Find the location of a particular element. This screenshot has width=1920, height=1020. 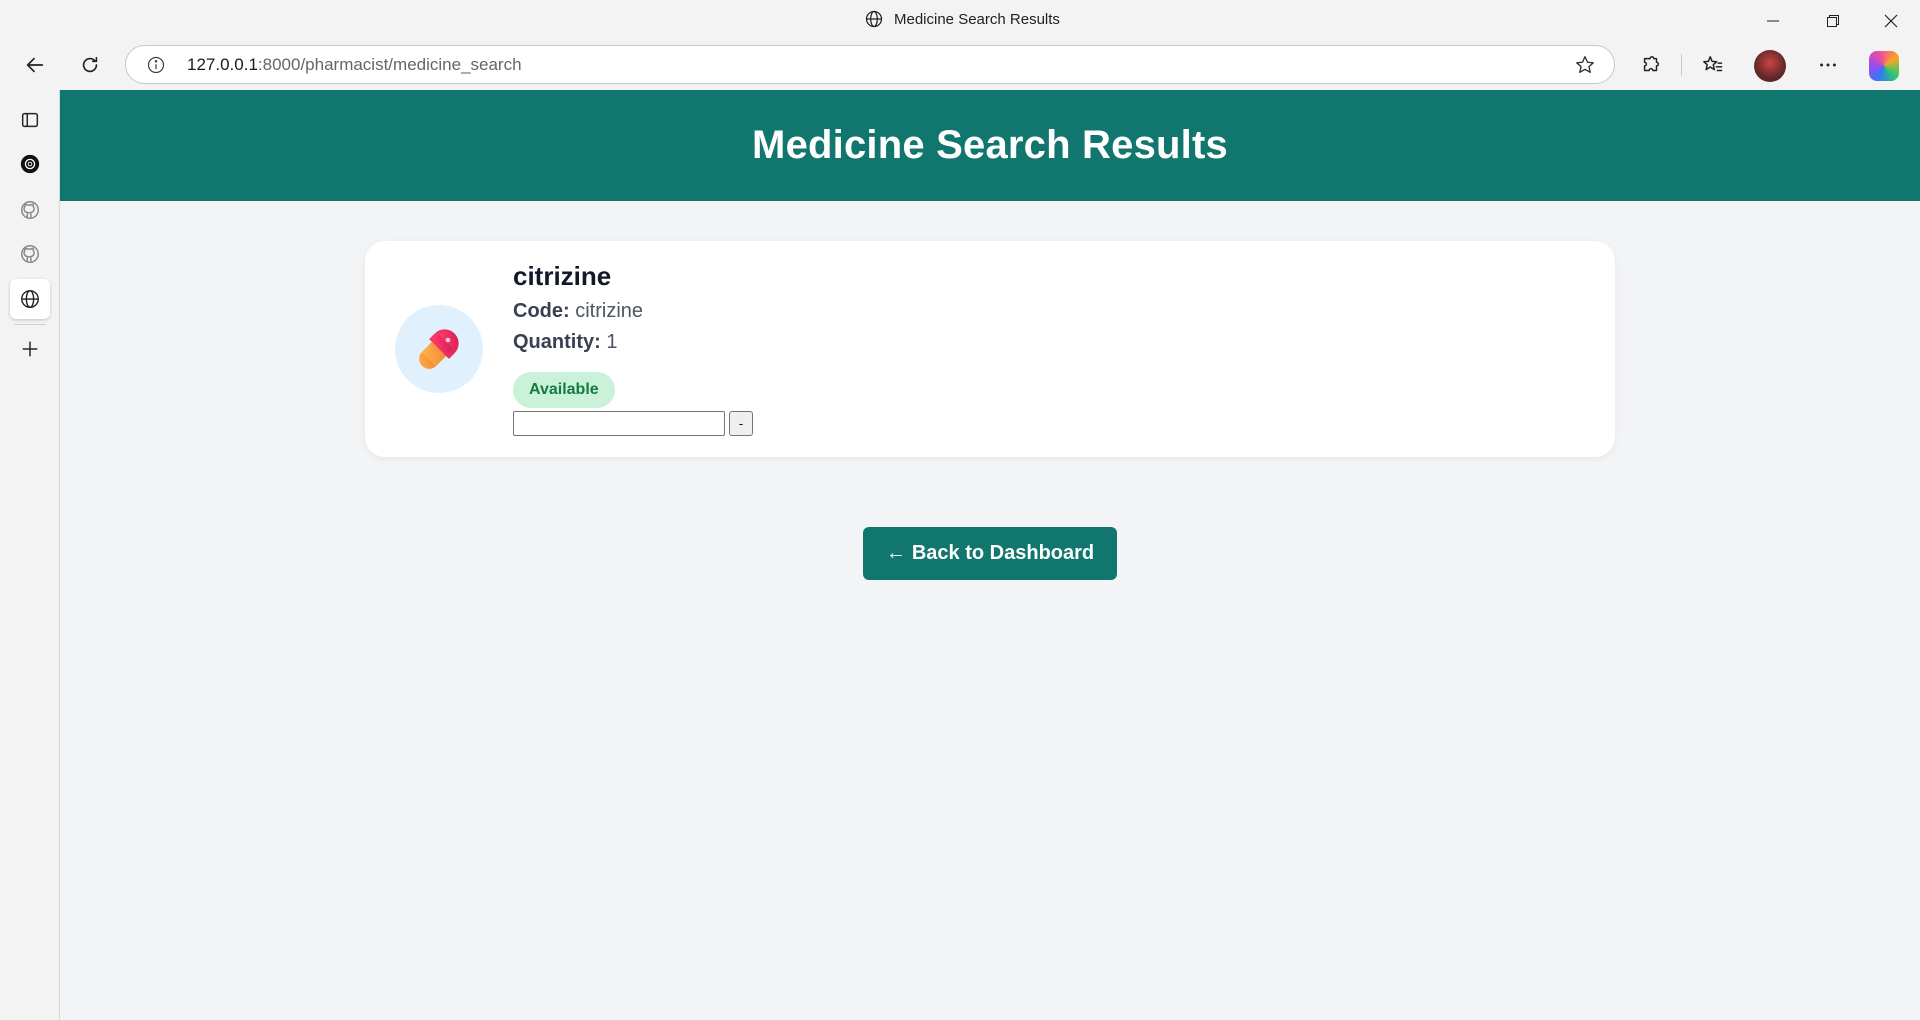

more-icon is located at coordinates (1828, 65).